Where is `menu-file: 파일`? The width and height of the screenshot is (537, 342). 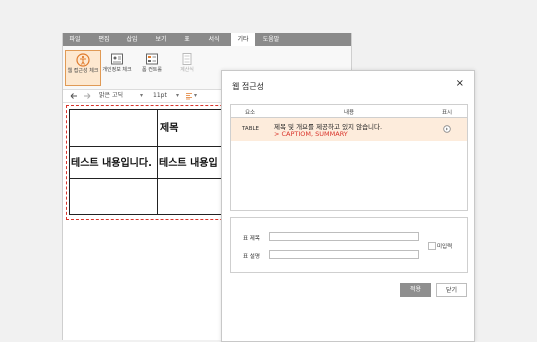
menu-file: 파일 is located at coordinates (75, 39).